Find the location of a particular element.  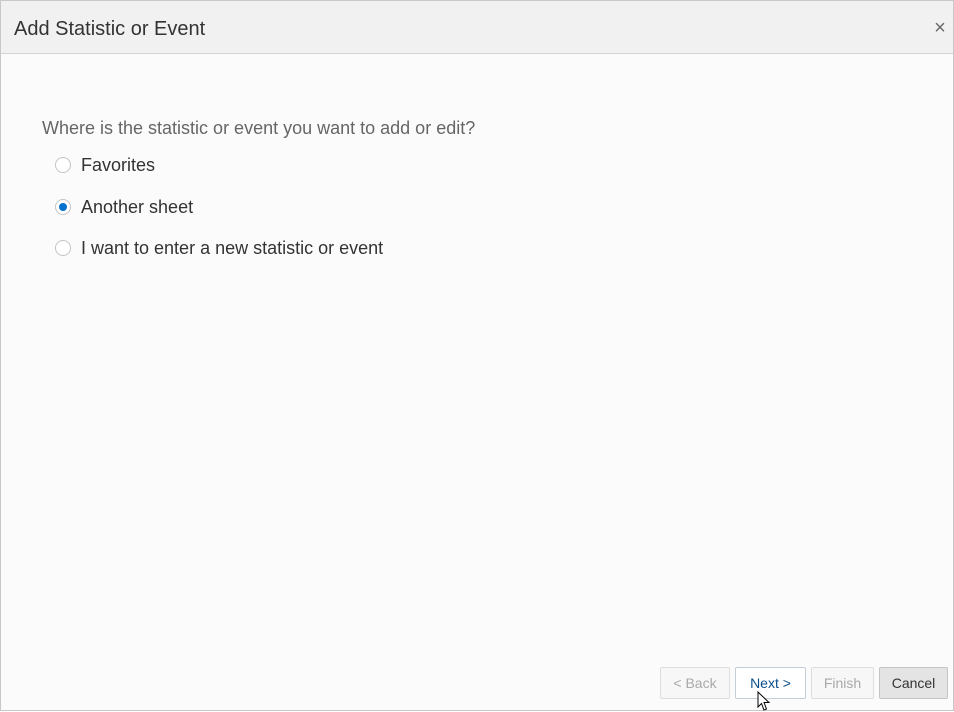

back-button: < Back is located at coordinates (695, 683).